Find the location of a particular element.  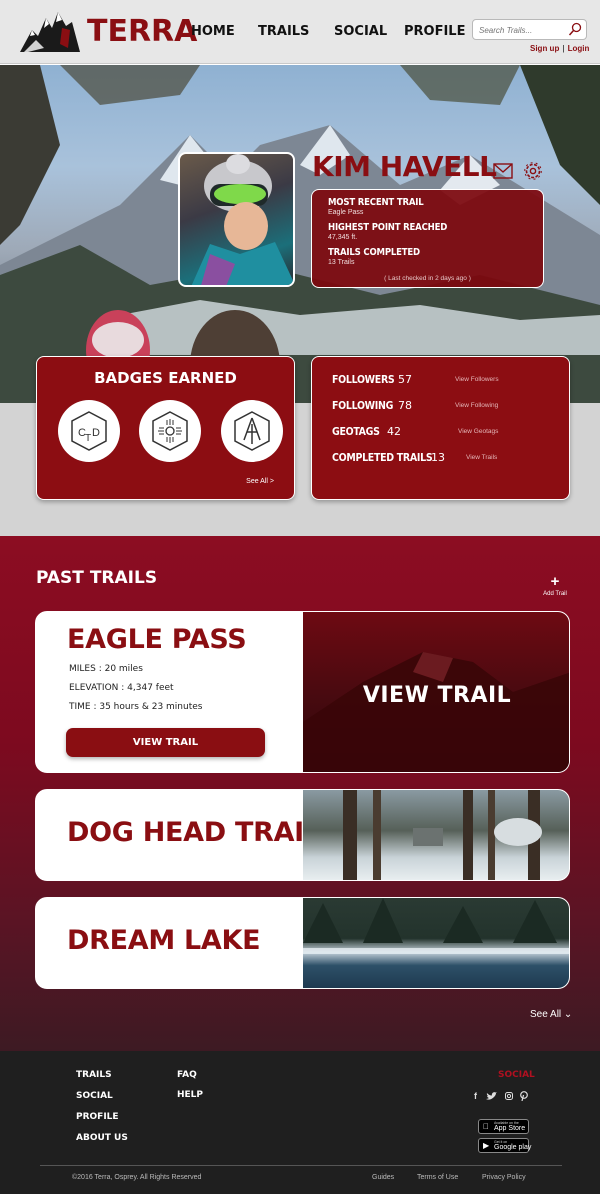

nav-trails: TRAILS is located at coordinates (283, 31).